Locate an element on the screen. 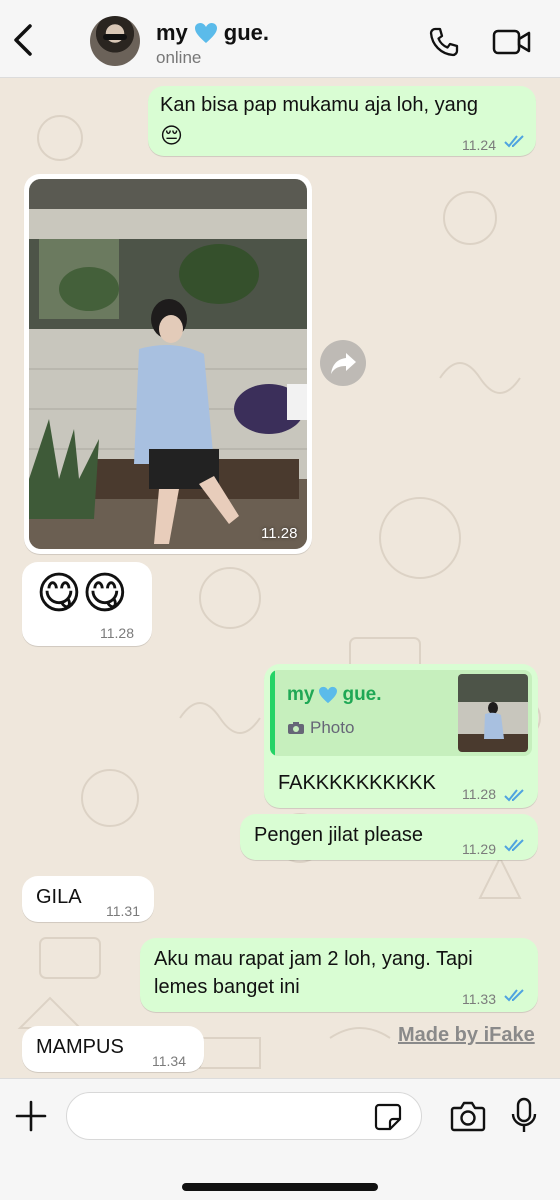  message-bubble-incoming: MAMPUS 11.34 is located at coordinates (113, 1049).